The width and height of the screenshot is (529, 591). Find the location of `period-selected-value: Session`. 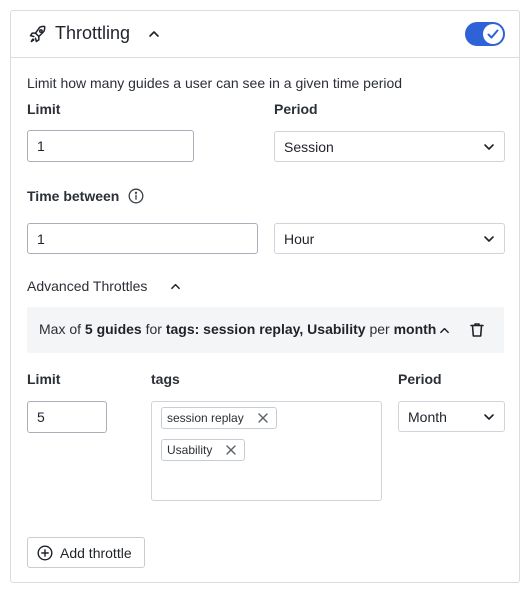

period-selected-value: Session is located at coordinates (309, 146).